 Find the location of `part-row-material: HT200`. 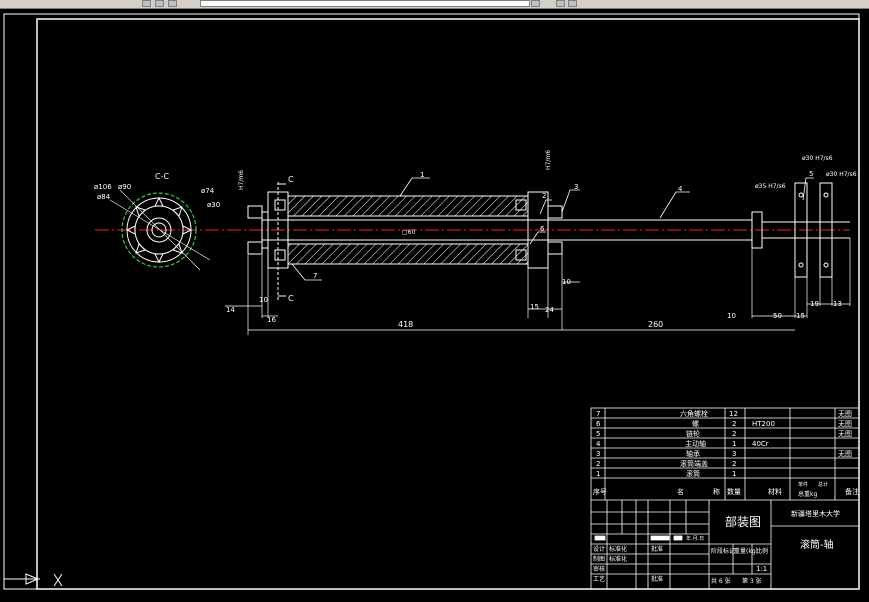

part-row-material: HT200 is located at coordinates (763, 424).